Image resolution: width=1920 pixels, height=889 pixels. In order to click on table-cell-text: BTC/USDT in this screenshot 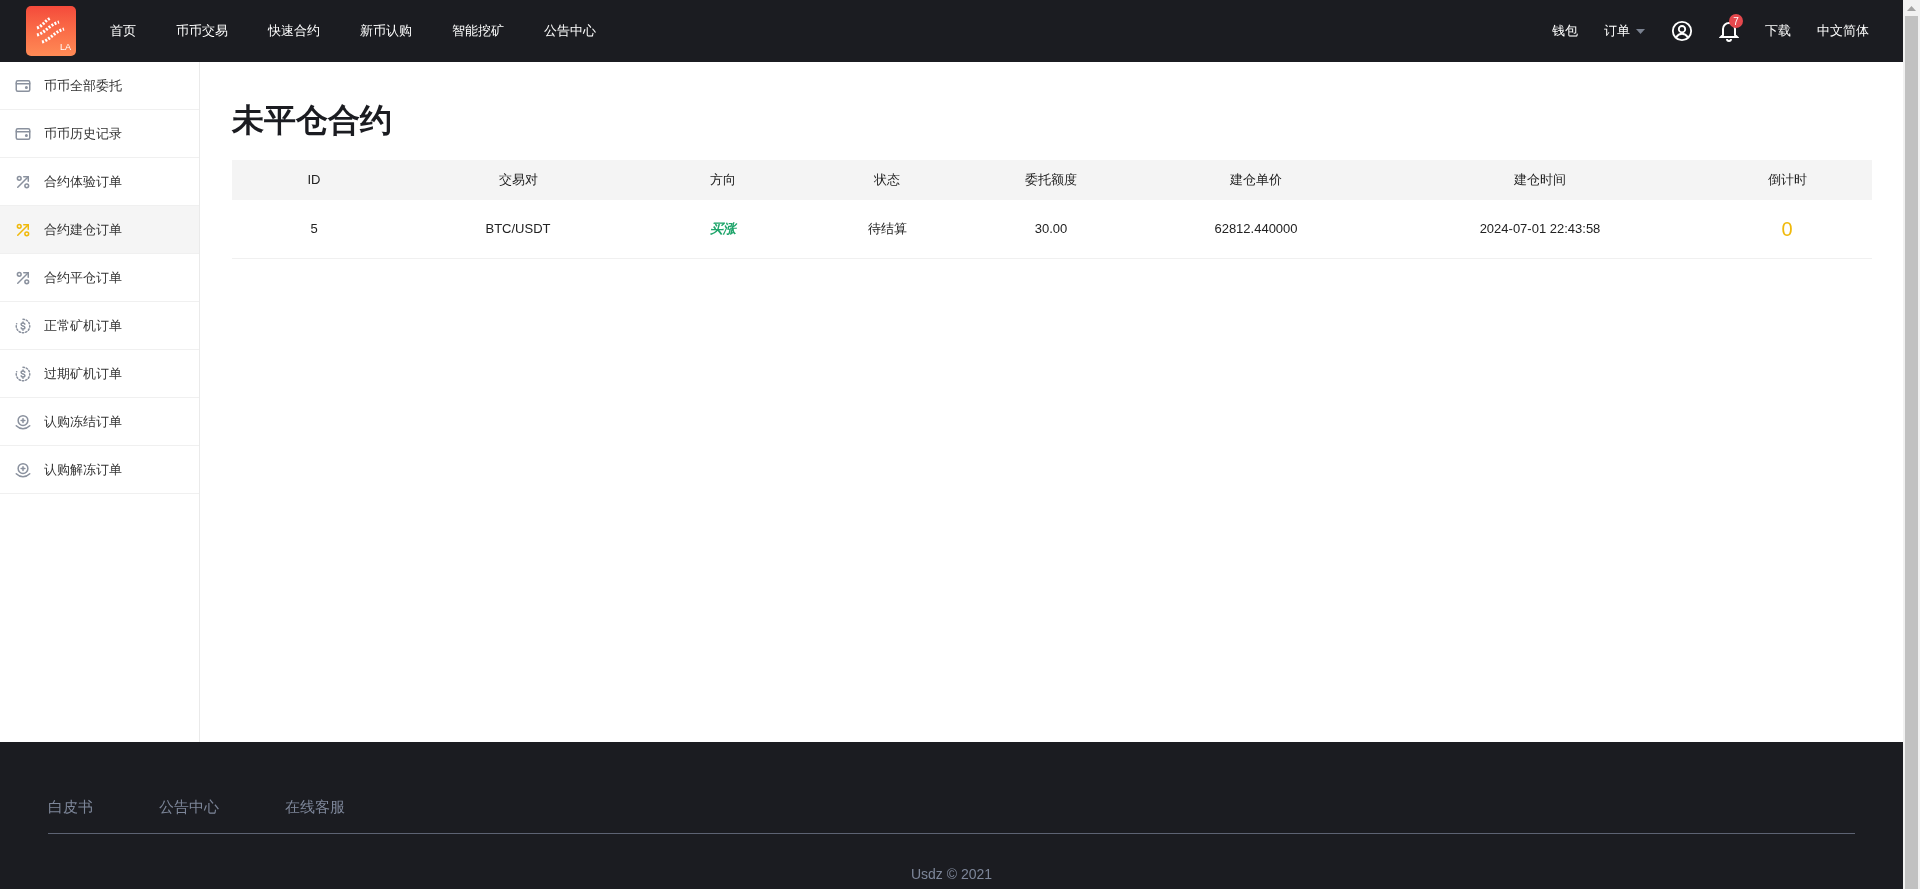, I will do `click(518, 229)`.